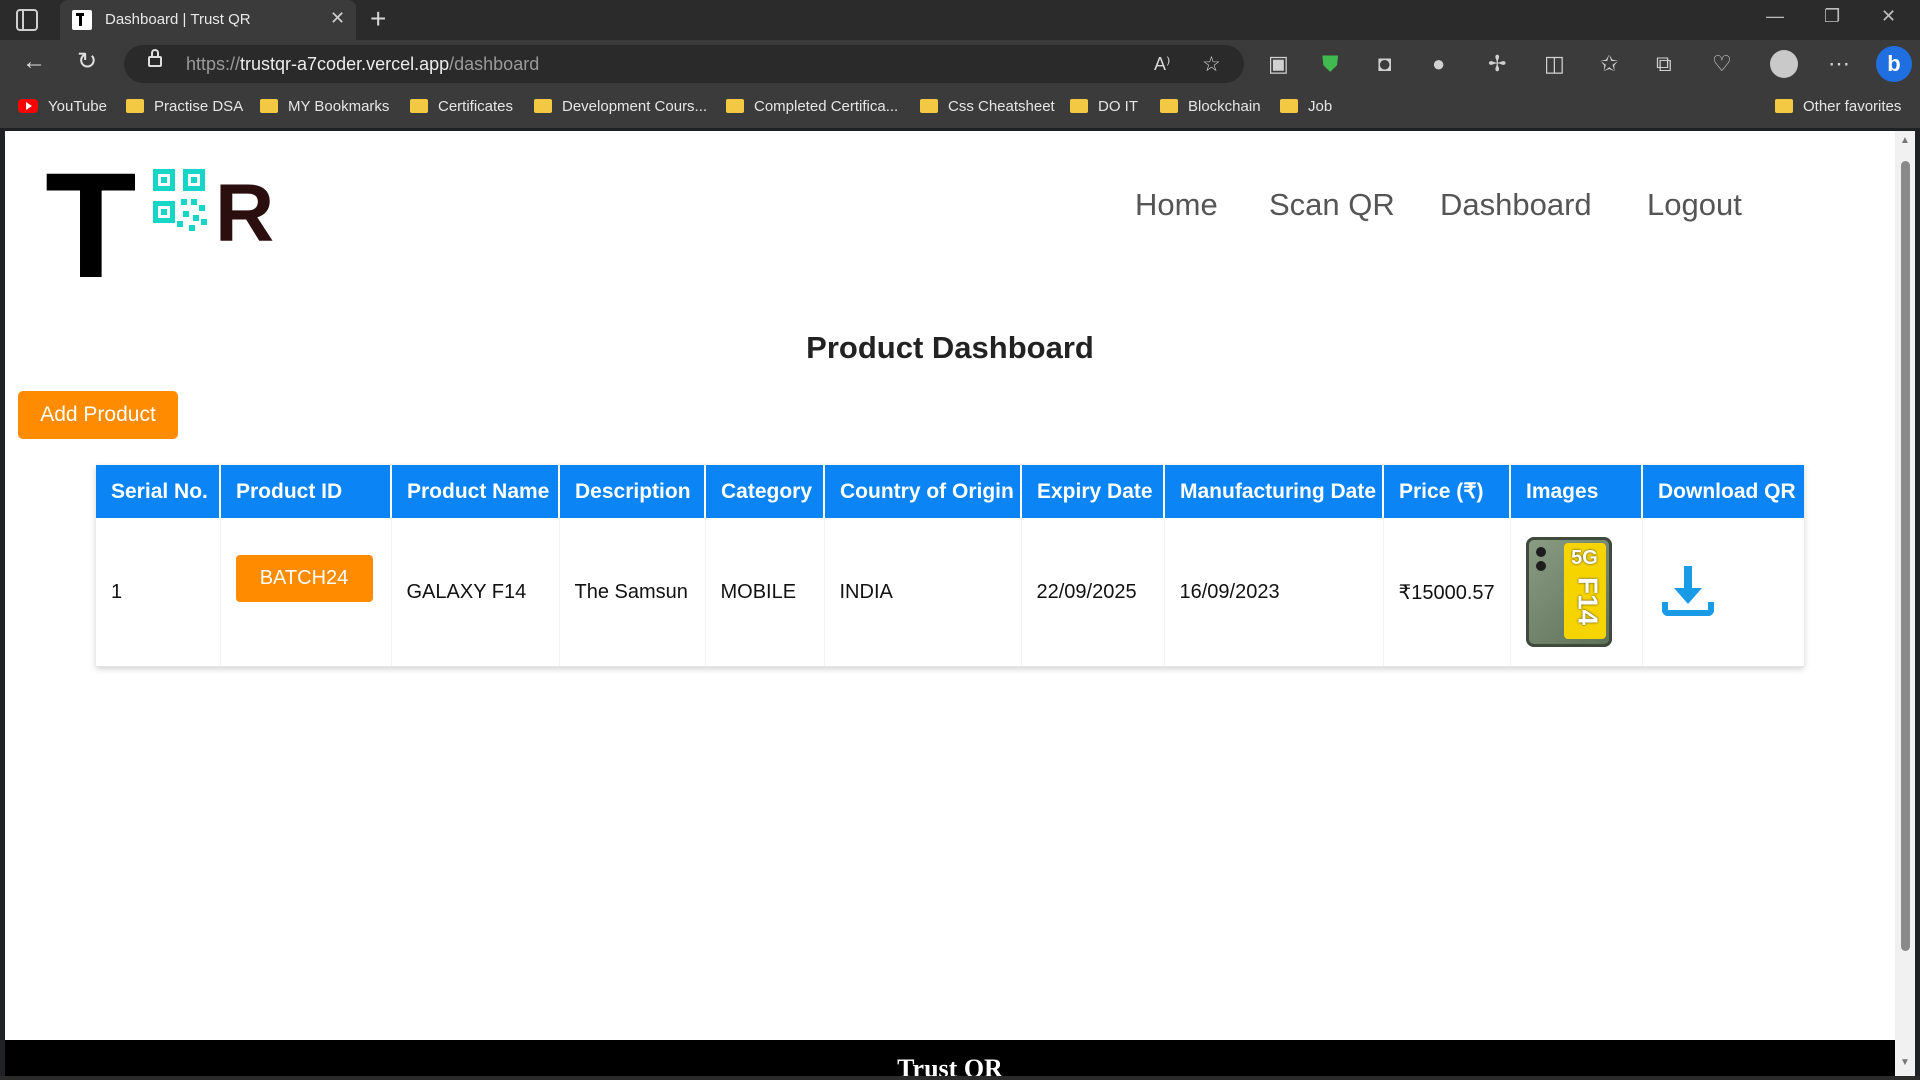 This screenshot has height=1080, width=1920. What do you see at coordinates (1723, 592) in the screenshot?
I see `cell-download-qr` at bounding box center [1723, 592].